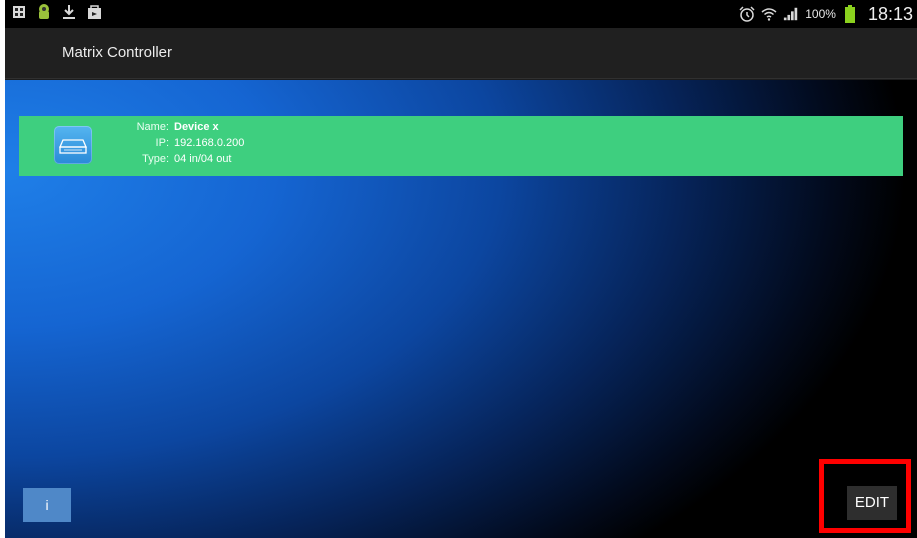 Image resolution: width=917 pixels, height=538 pixels. What do you see at coordinates (155, 159) in the screenshot?
I see `type-label: Type:` at bounding box center [155, 159].